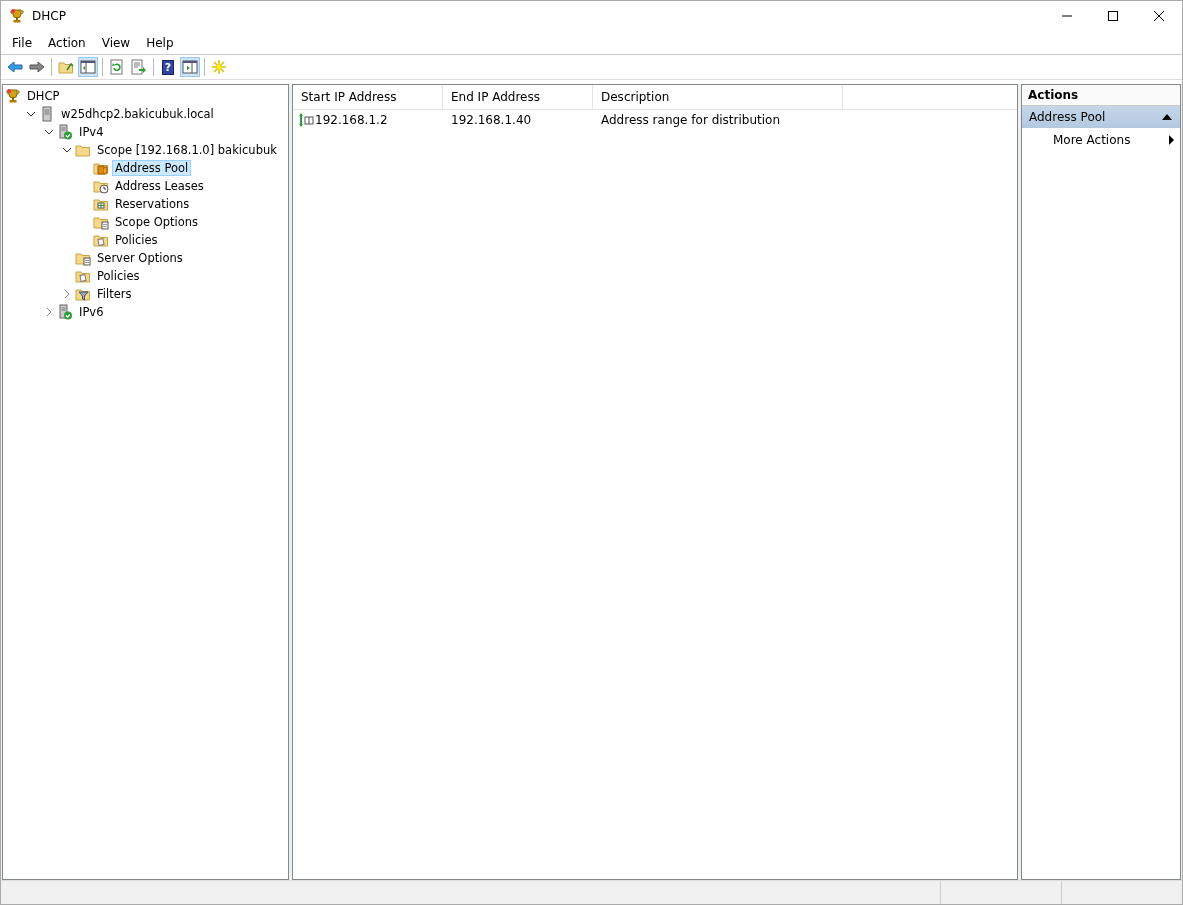 Image resolution: width=1183 pixels, height=905 pixels. I want to click on tree-item: Address Leases, so click(159, 186).